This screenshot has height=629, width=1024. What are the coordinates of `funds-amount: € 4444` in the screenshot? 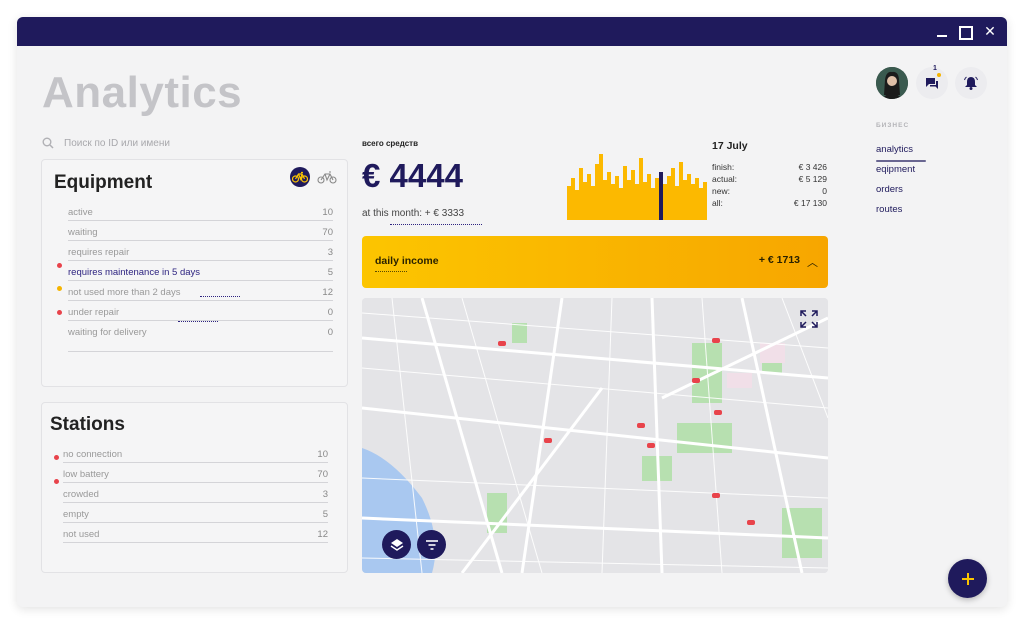 It's located at (412, 175).